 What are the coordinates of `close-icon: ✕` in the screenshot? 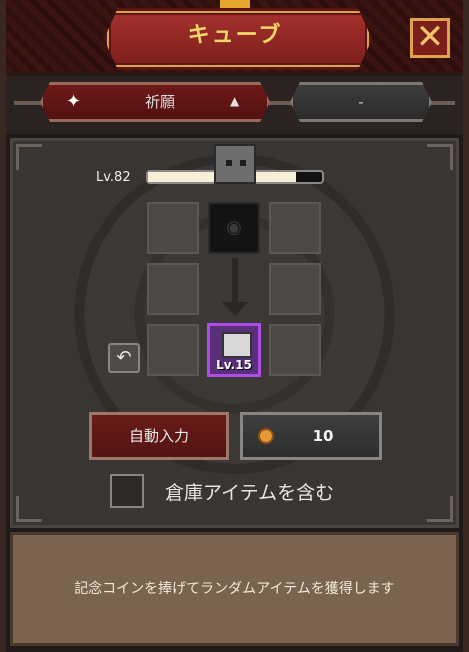 It's located at (430, 37).